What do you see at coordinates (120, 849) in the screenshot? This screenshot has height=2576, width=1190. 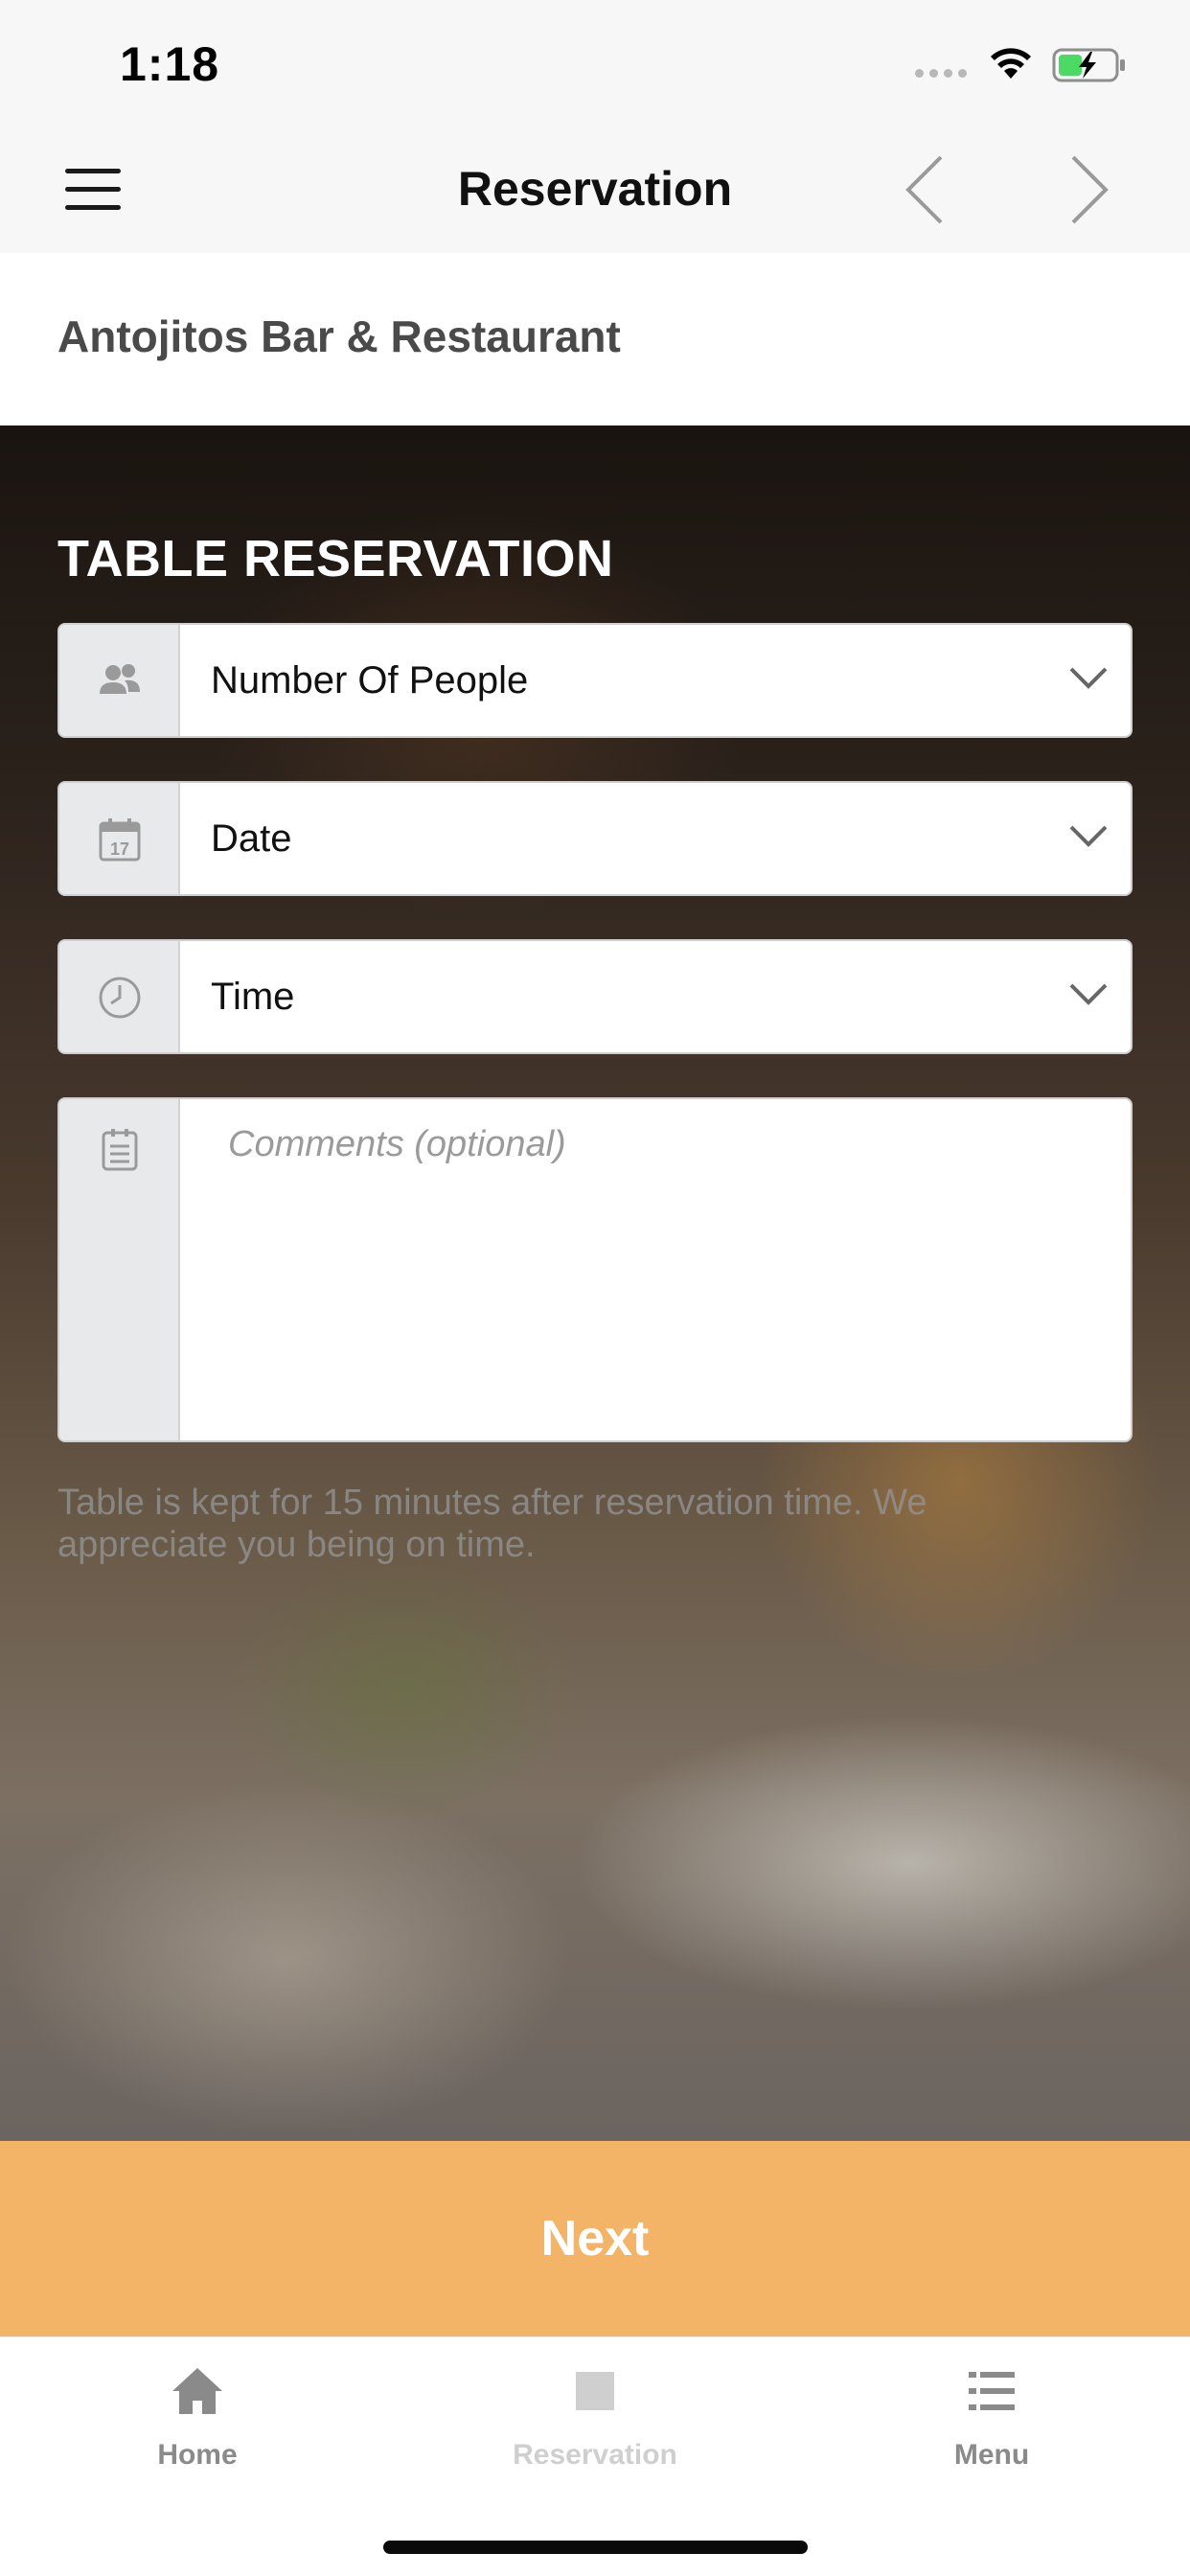 I see `svg-text: 17` at bounding box center [120, 849].